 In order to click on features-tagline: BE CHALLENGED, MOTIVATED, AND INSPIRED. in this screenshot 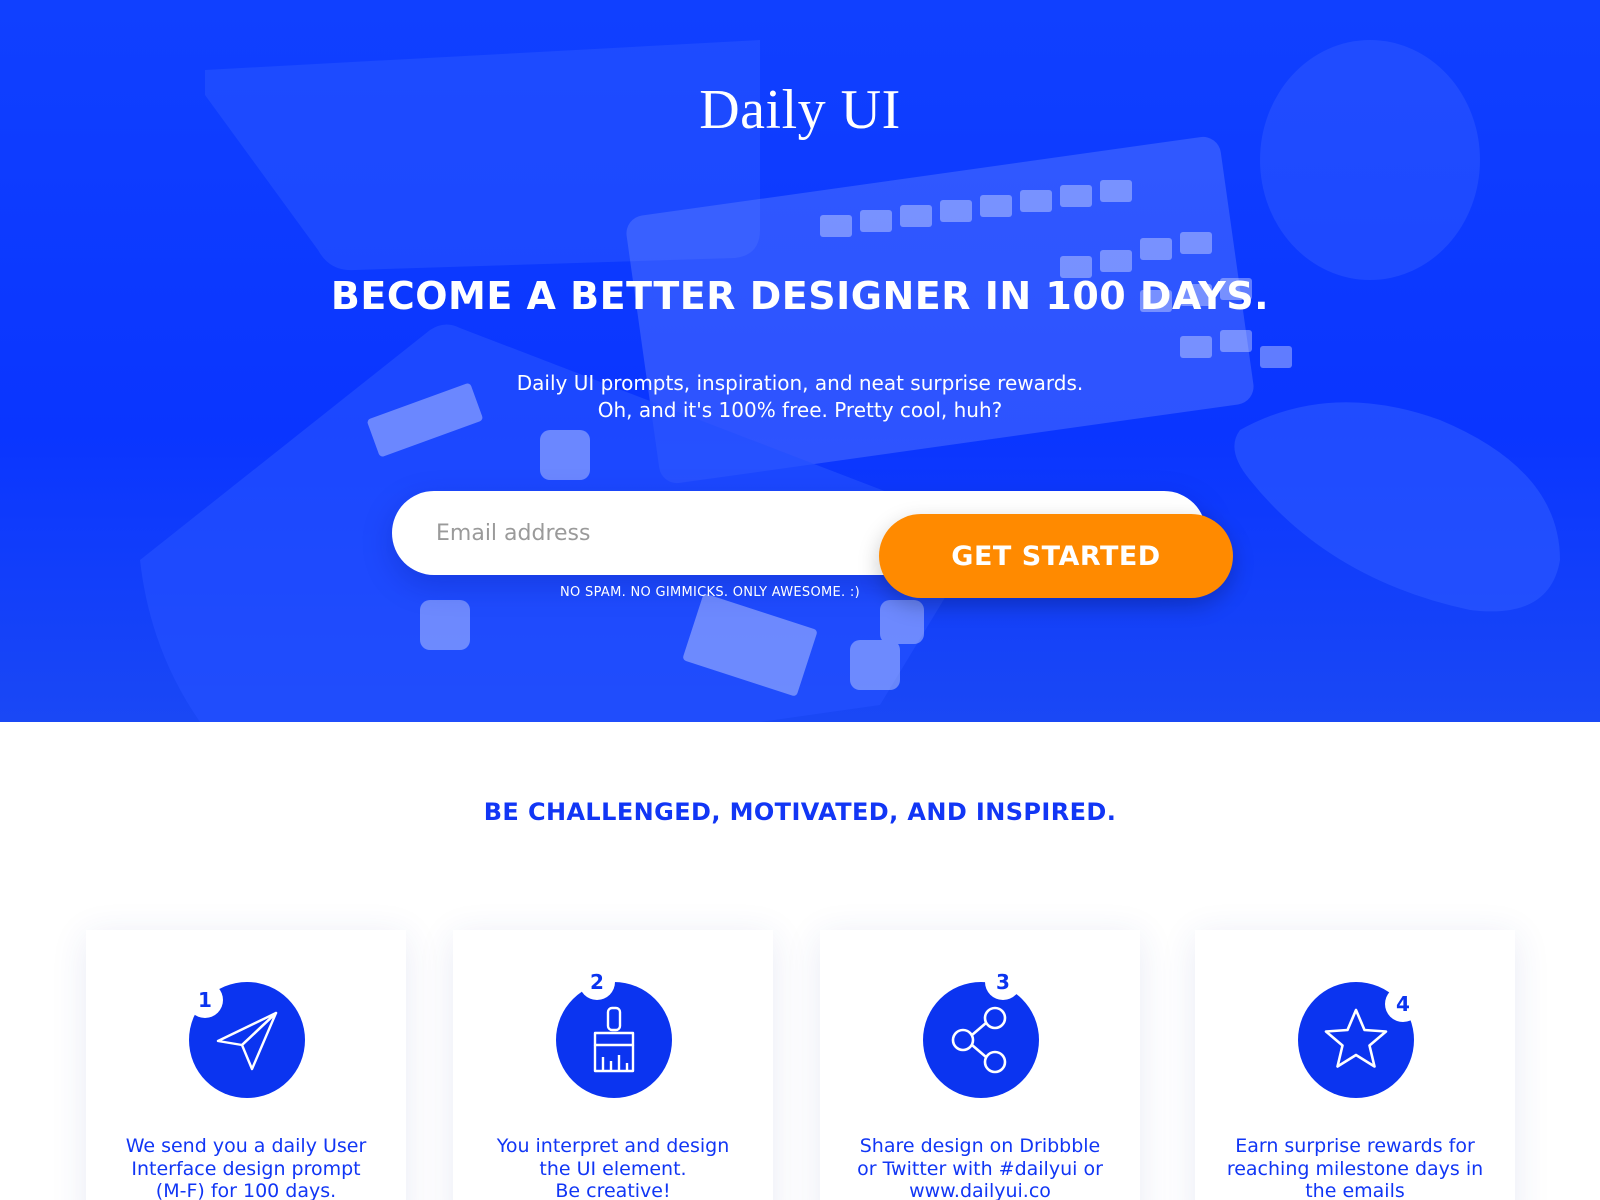, I will do `click(800, 812)`.